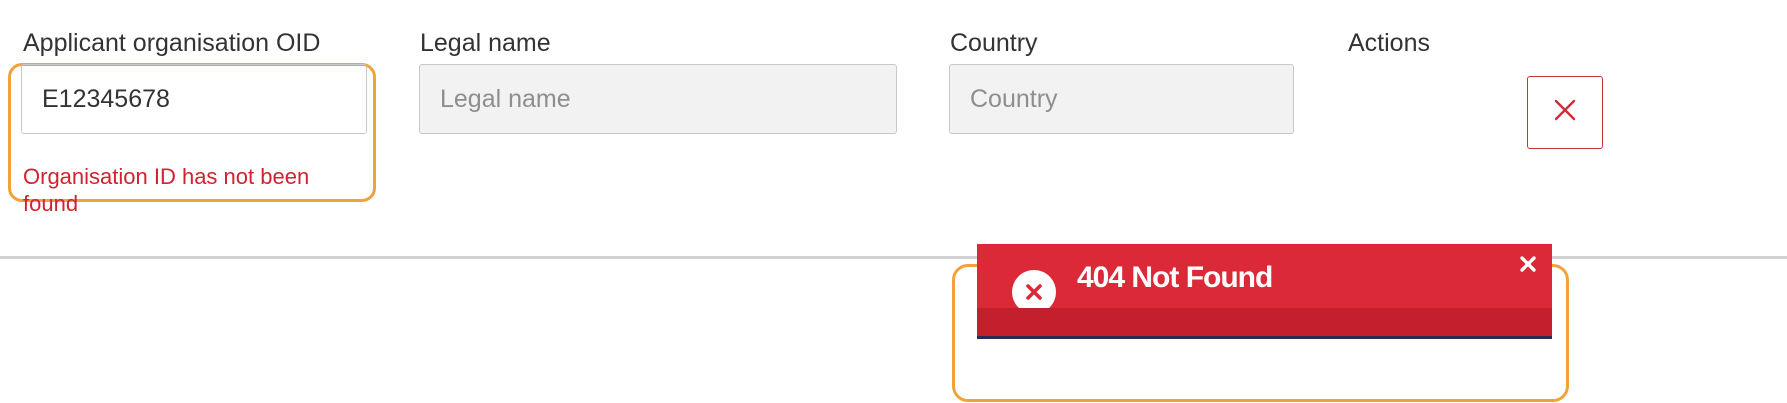 The width and height of the screenshot is (1787, 403). I want to click on legal-name-input: Legal name, so click(658, 99).